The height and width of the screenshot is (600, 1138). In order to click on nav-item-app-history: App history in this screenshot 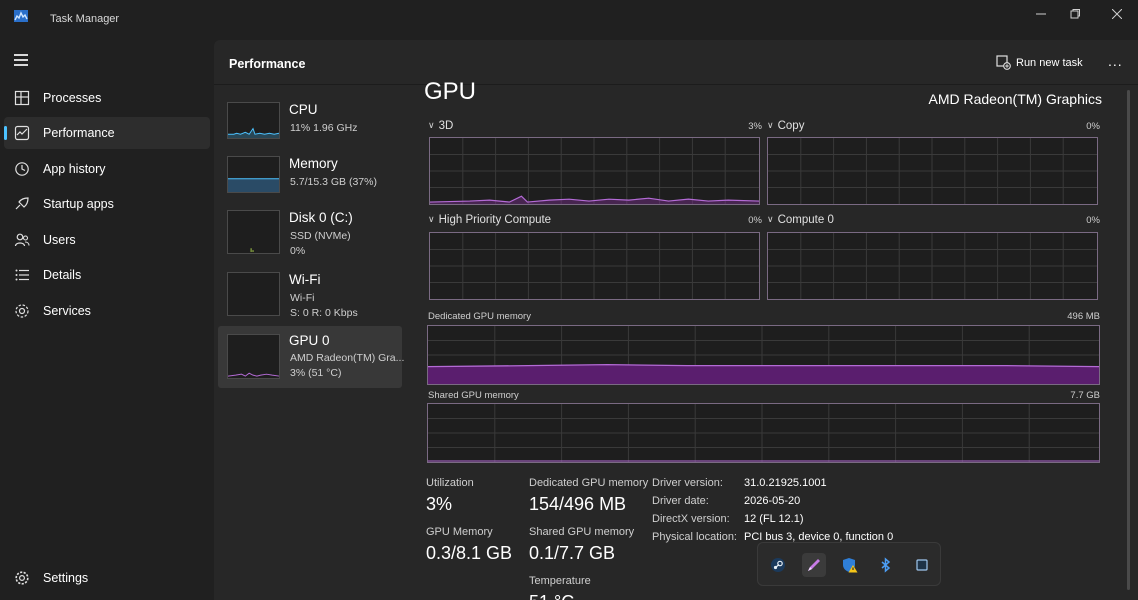, I will do `click(107, 169)`.